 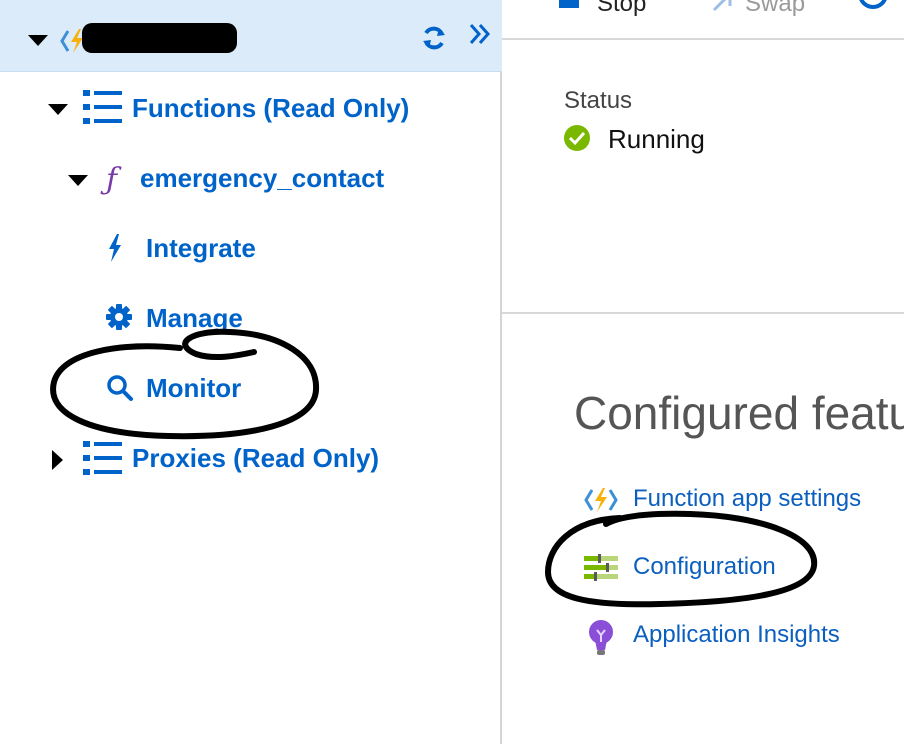 I want to click on swap-button-label: Swap, so click(x=775, y=9).